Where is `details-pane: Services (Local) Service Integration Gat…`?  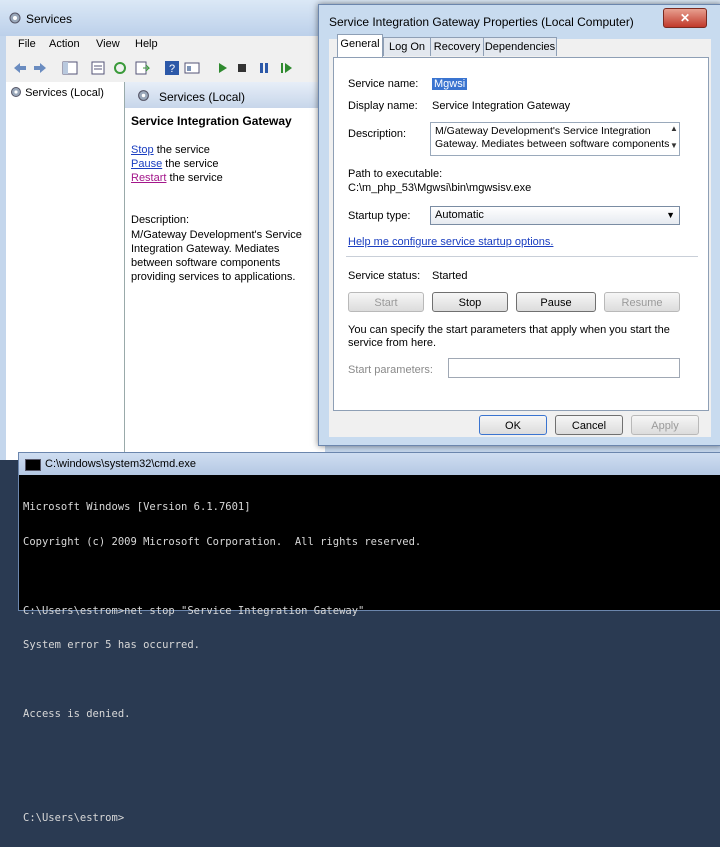 details-pane: Services (Local) Service Integration Gat… is located at coordinates (225, 271).